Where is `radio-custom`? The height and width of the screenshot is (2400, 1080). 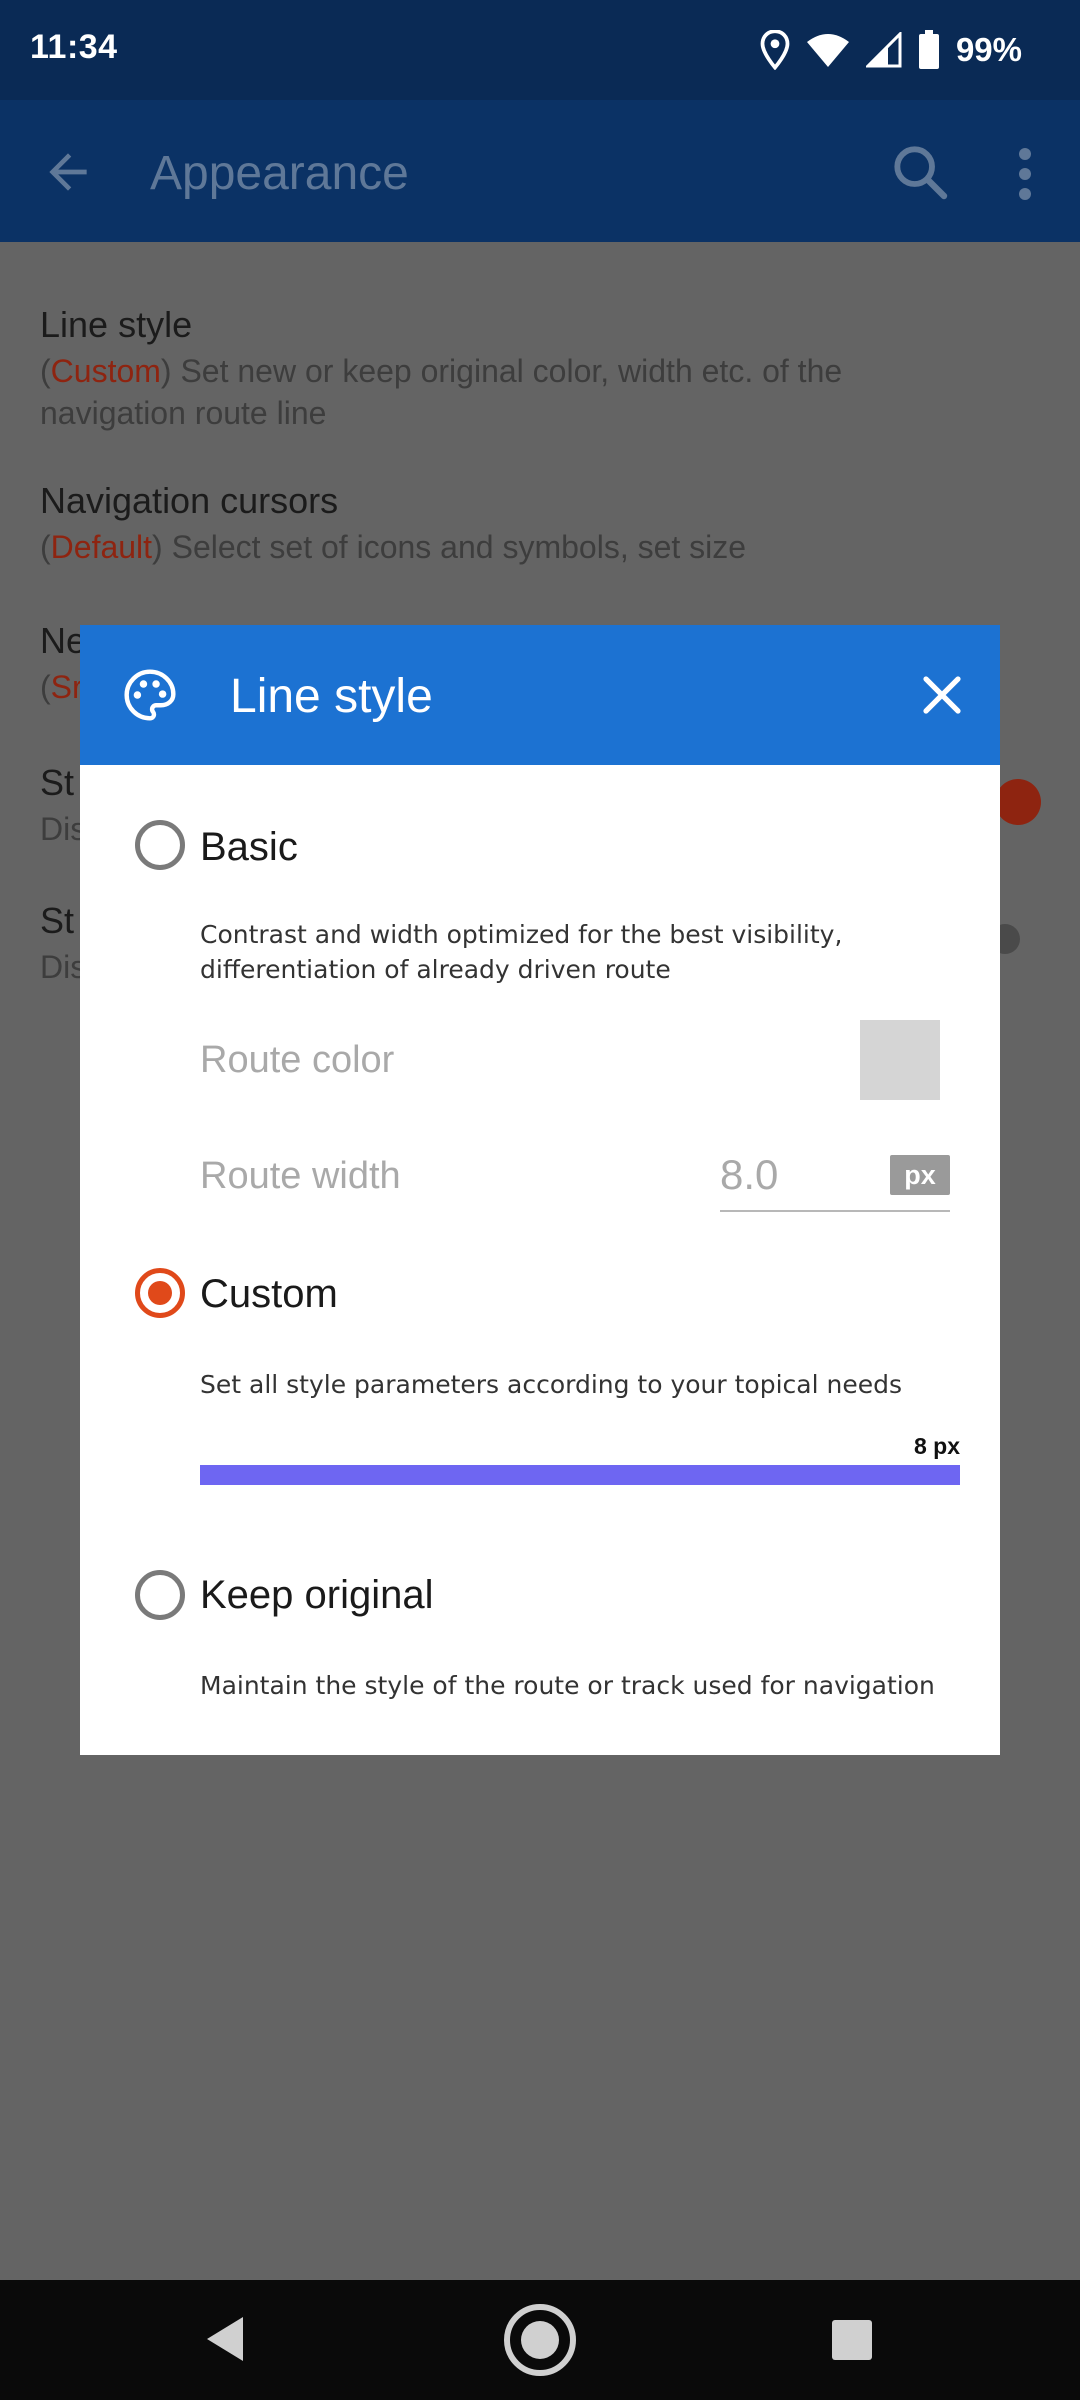
radio-custom is located at coordinates (160, 1293).